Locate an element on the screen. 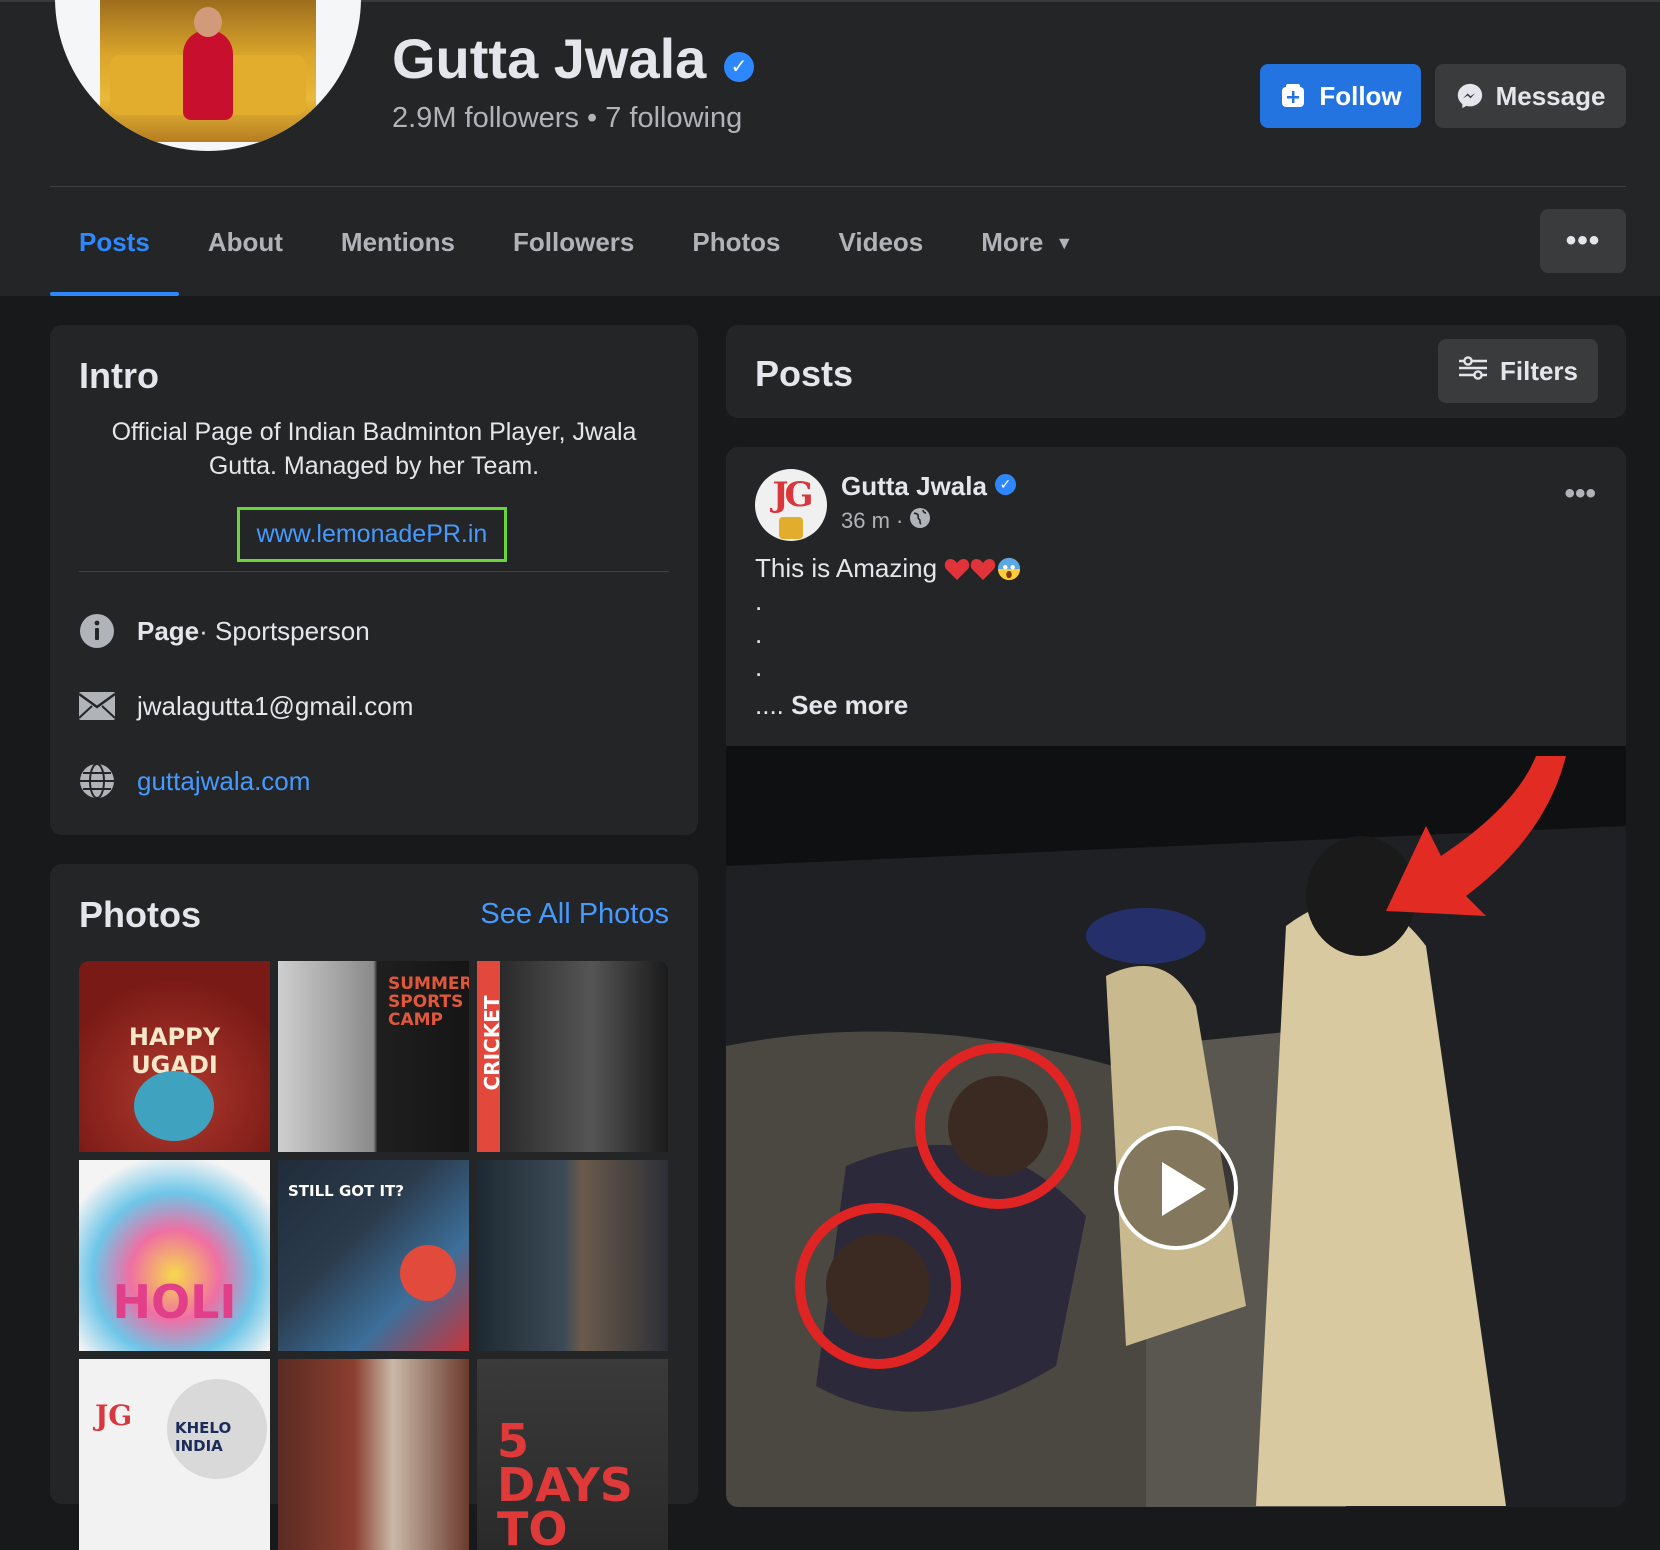 The width and height of the screenshot is (1660, 1550). photo-caption: CRICKET is located at coordinates (492, 1043).